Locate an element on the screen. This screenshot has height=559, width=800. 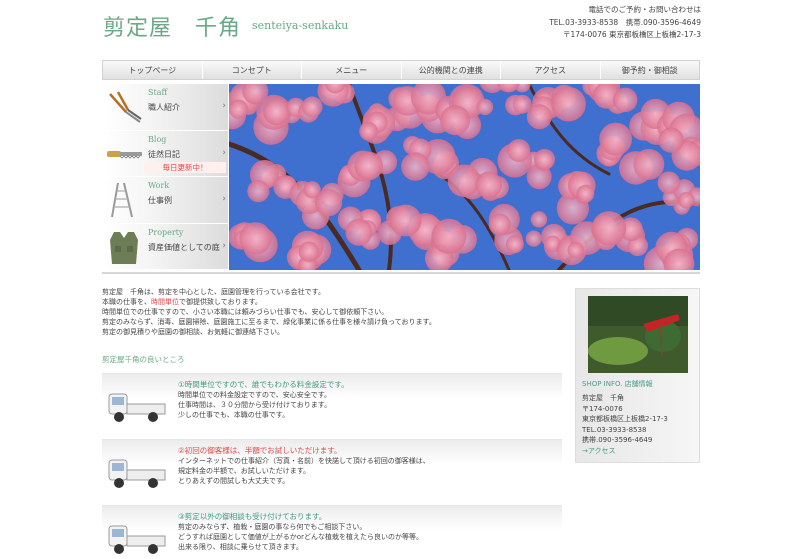
garden-photo is located at coordinates (638, 334).